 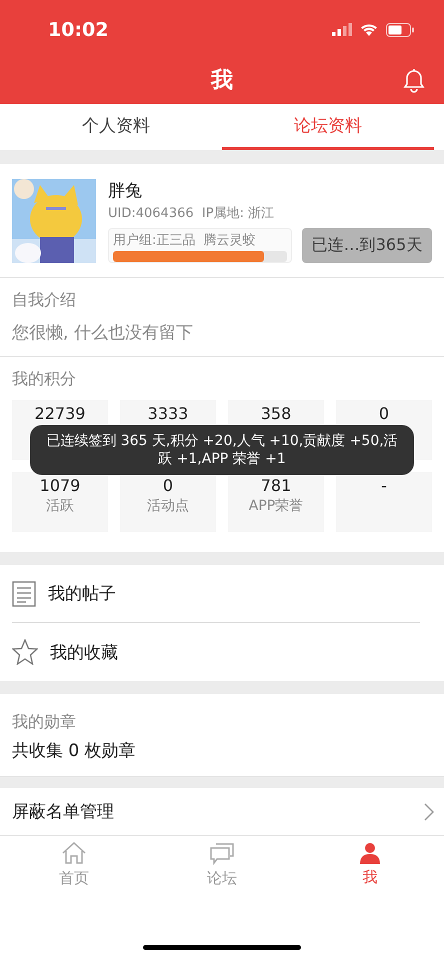 I want to click on menu-item-label: 我的收藏, so click(x=84, y=653).